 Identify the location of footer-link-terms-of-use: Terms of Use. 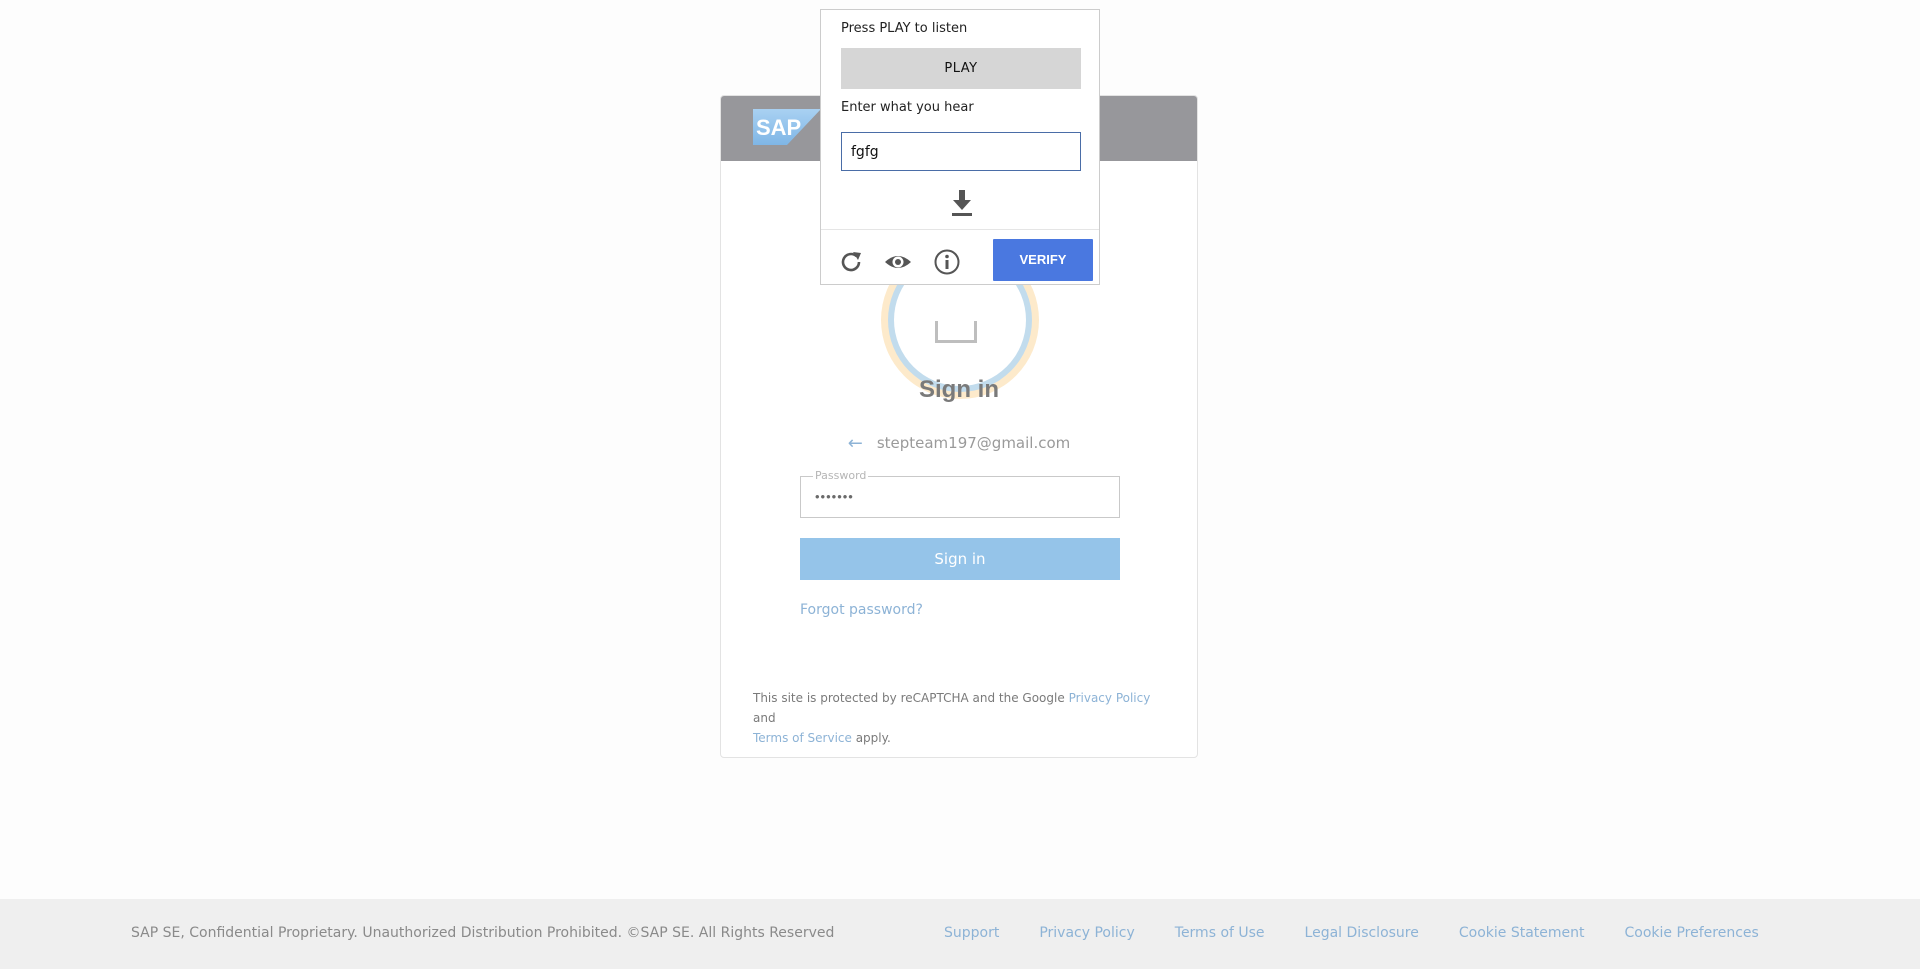
(1220, 933).